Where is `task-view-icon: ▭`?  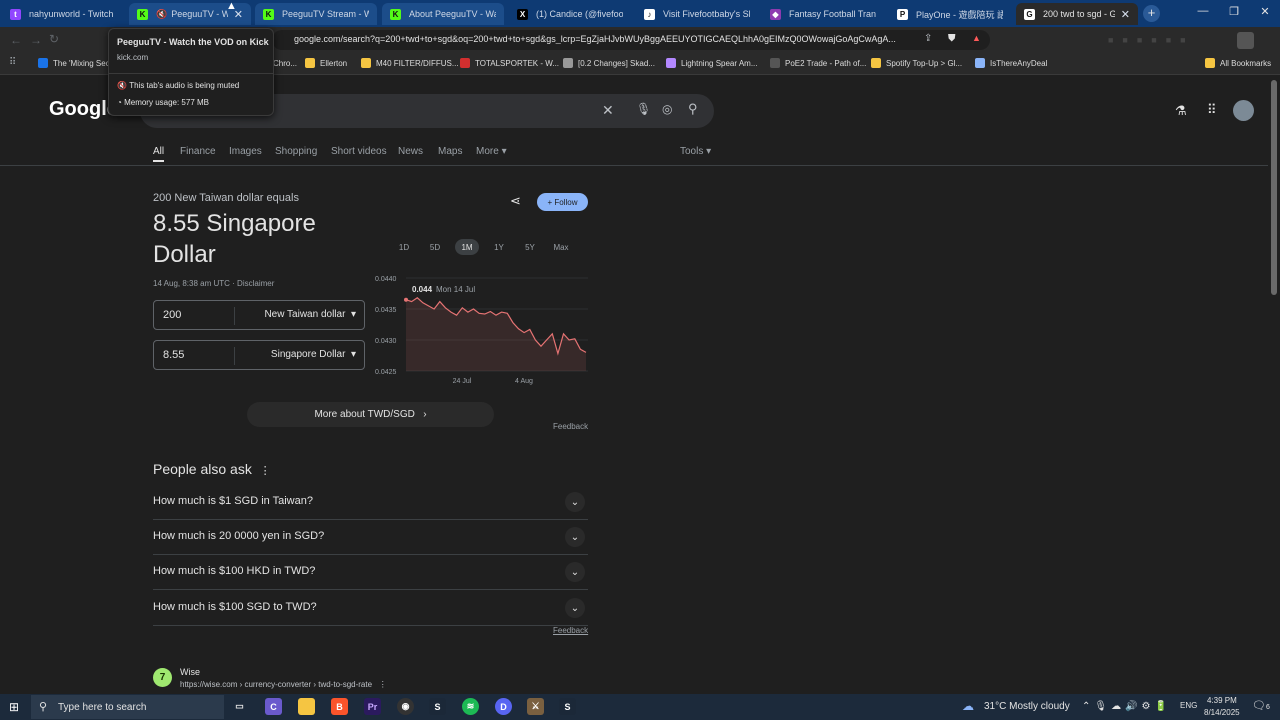
task-view-icon: ▭ is located at coordinates (239, 706).